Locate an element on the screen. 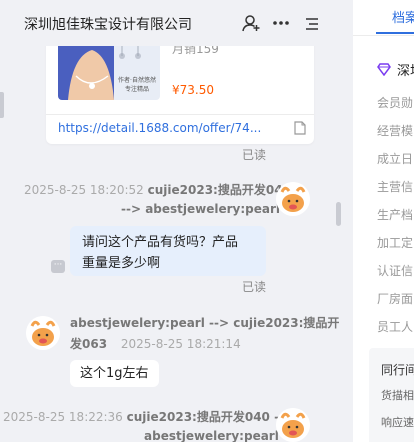 This screenshot has height=442, width=414. image-caption-2: 专注精品 is located at coordinates (137, 89).